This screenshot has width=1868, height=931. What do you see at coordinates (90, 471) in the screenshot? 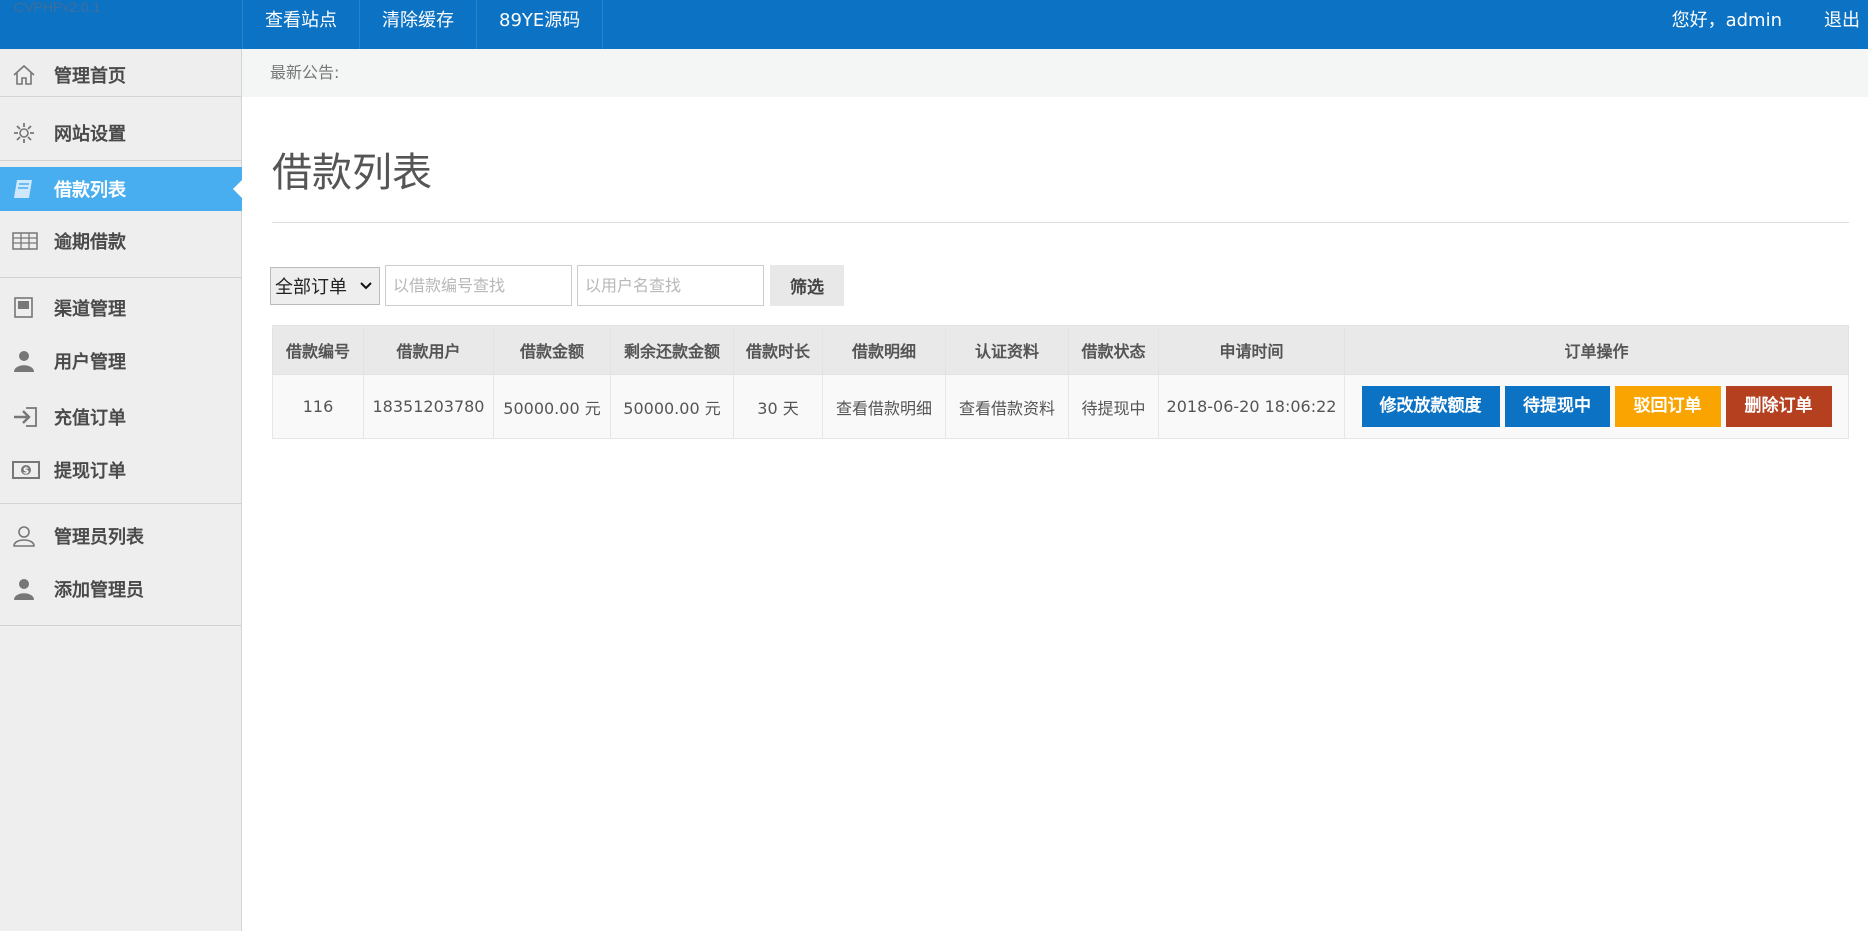
I see `sidebar-item-label: 提现订单` at bounding box center [90, 471].